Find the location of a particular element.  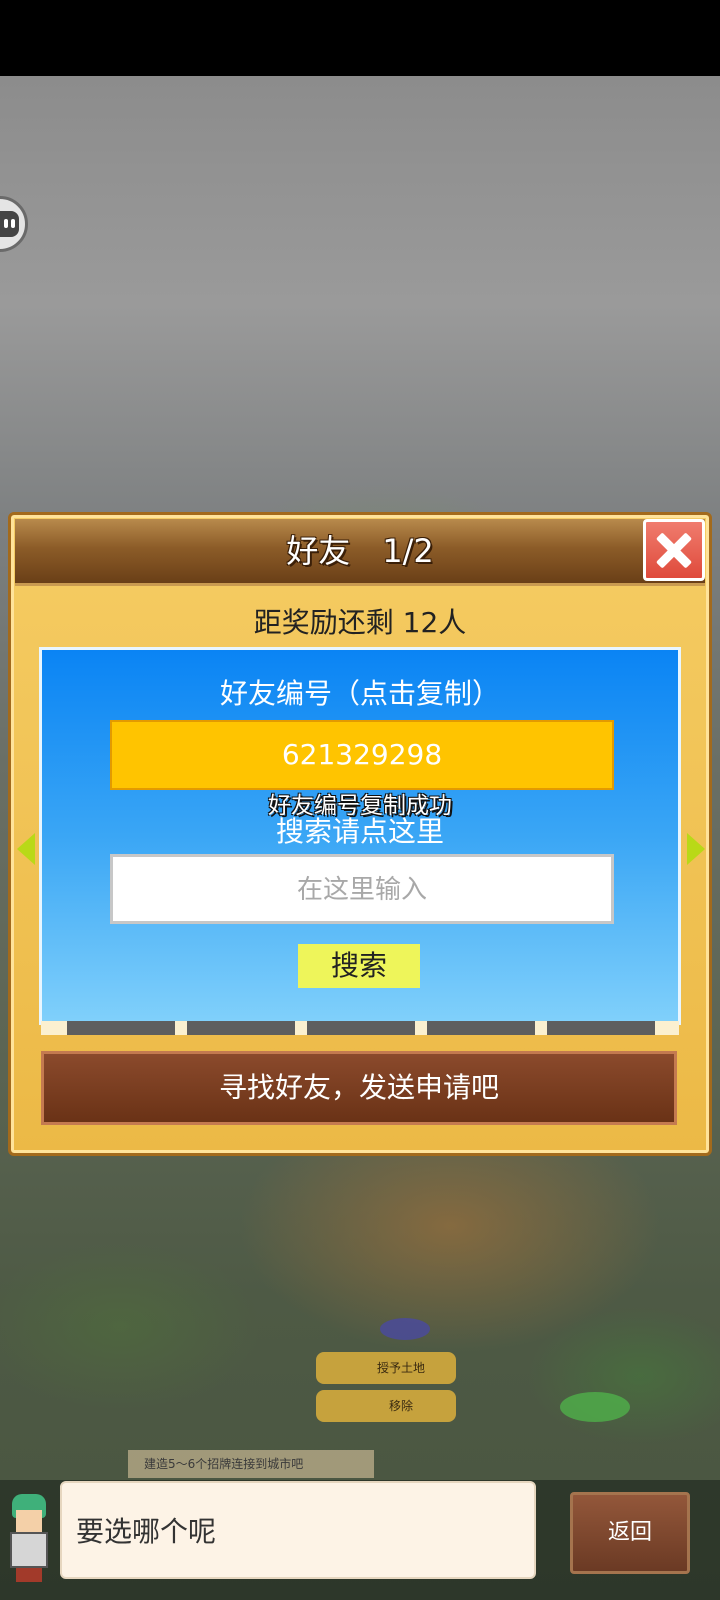

prev-page-arrow-icon is located at coordinates (26, 849).